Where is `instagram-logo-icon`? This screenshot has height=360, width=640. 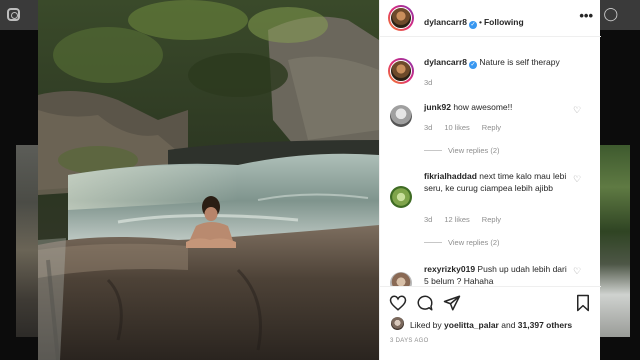 instagram-logo-icon is located at coordinates (13, 14).